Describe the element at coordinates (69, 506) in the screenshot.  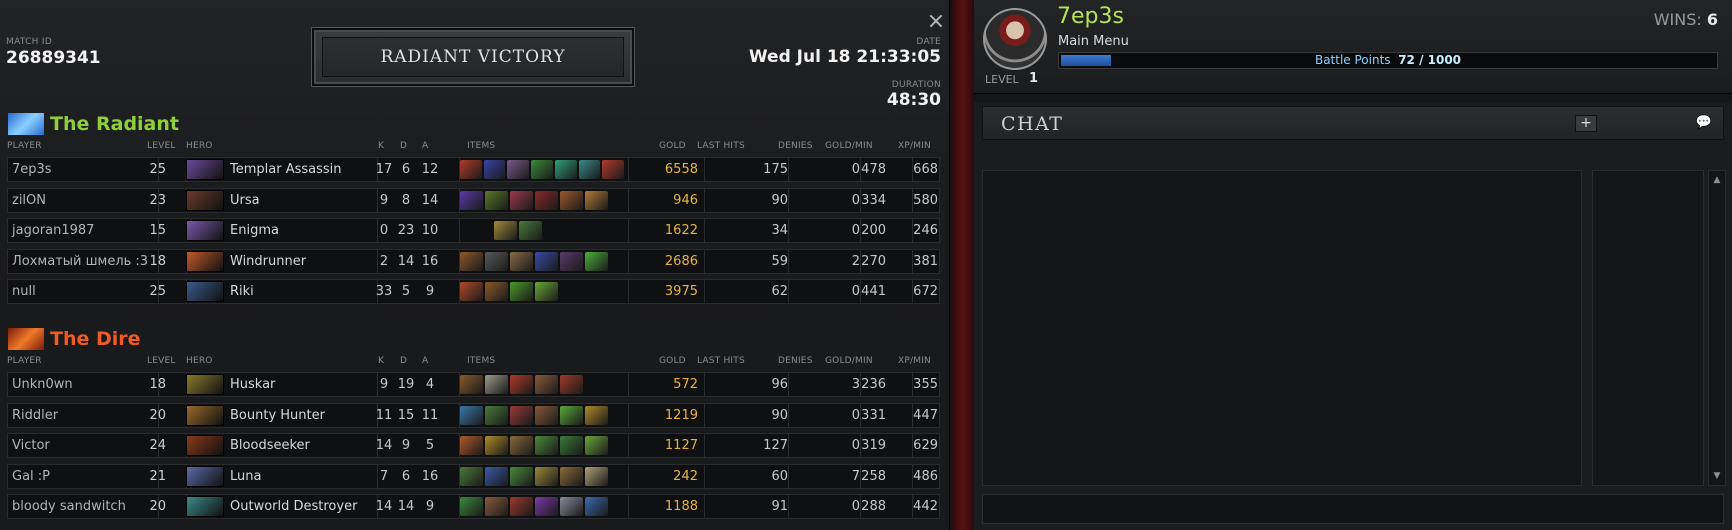
I see `player-name: bloody sandwitch` at that location.